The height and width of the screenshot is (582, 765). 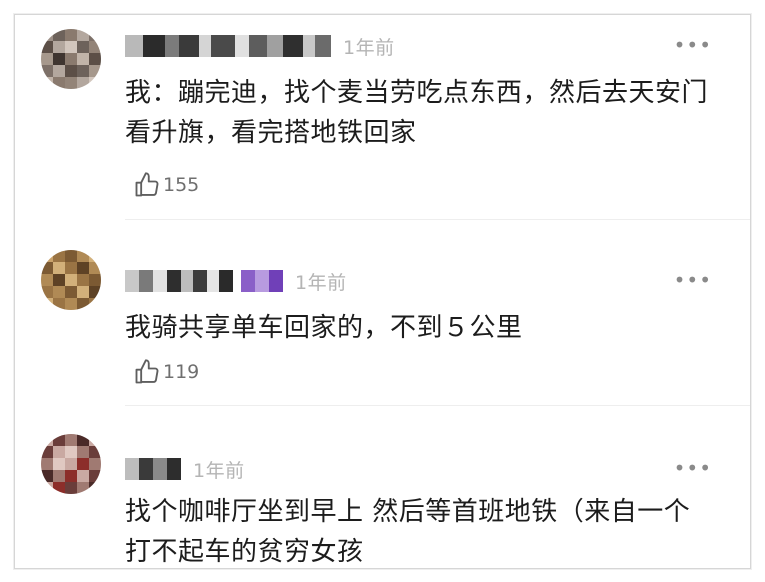 What do you see at coordinates (408, 532) in the screenshot?
I see `comment-text: 找个咖啡厅坐到早上 然后等首班地铁（来自一个打不起车的贫穷女孩` at bounding box center [408, 532].